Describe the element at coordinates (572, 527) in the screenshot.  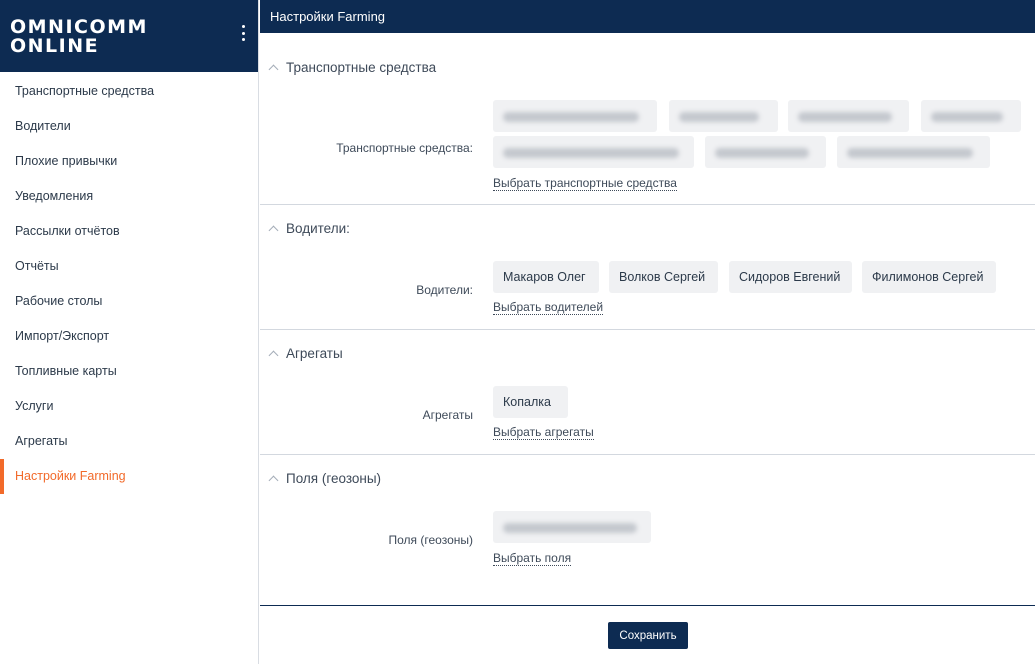
I see `field-chip` at that location.